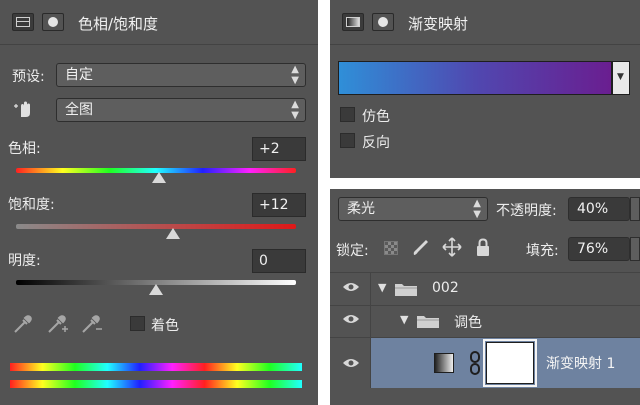 This screenshot has height=405, width=640. Describe the element at coordinates (483, 247) in the screenshot. I see `lock-all-icon` at that location.